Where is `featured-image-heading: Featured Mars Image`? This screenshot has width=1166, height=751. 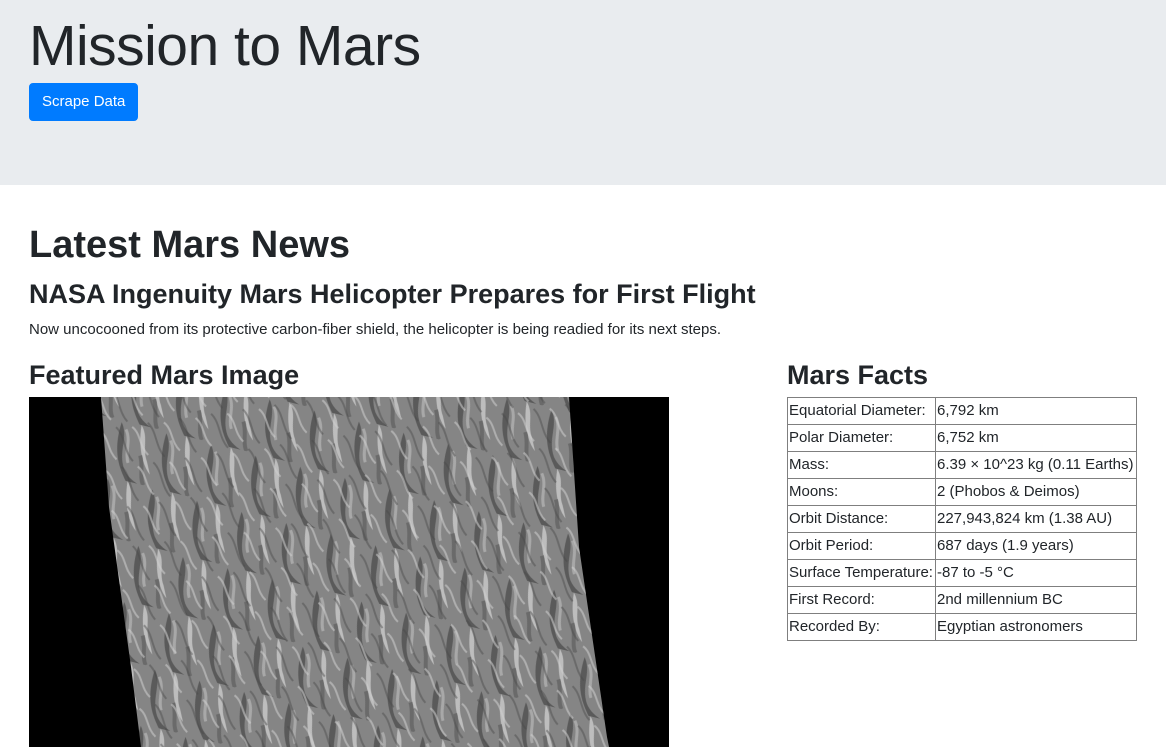
featured-image-heading: Featured Mars Image is located at coordinates (164, 375).